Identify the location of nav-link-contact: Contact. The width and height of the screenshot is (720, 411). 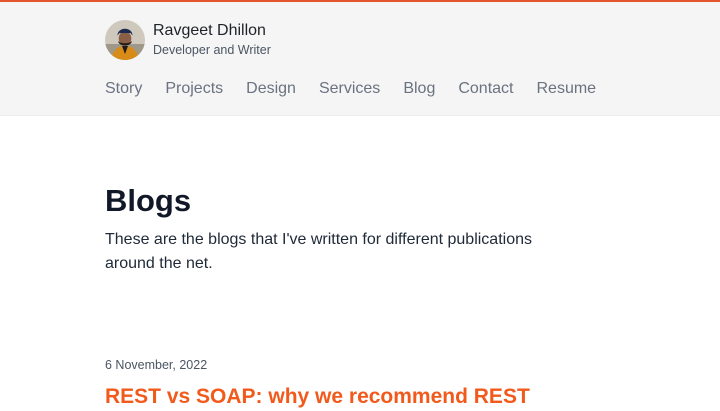
(485, 89).